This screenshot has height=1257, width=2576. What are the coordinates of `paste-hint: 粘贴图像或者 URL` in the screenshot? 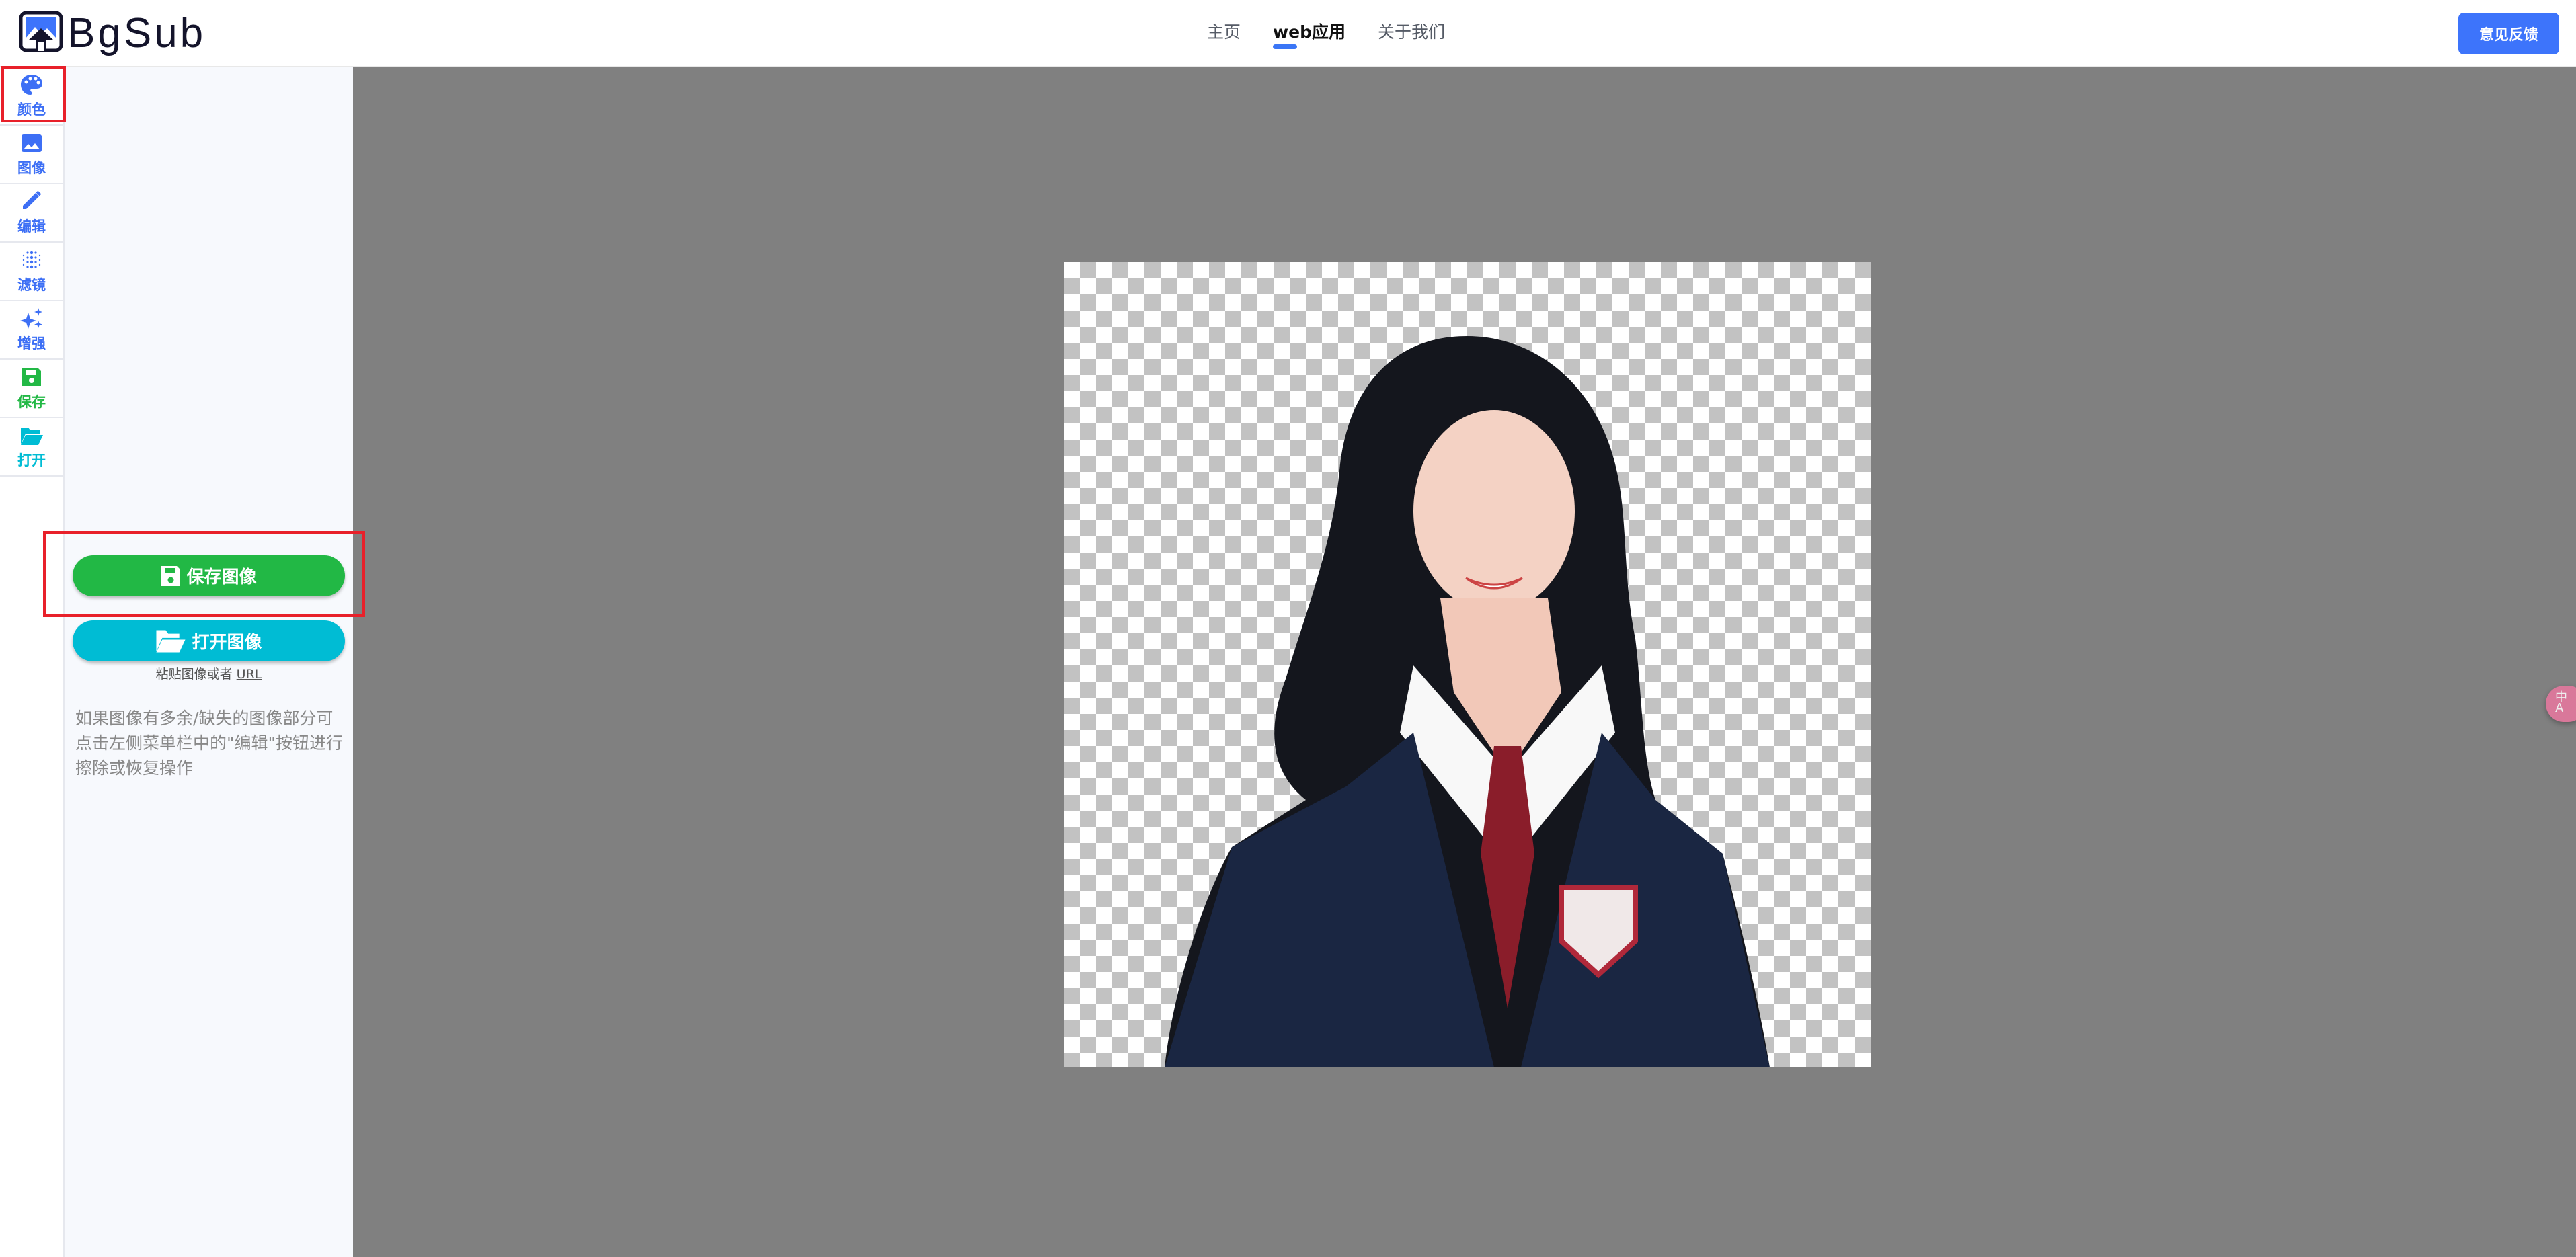 It's located at (209, 673).